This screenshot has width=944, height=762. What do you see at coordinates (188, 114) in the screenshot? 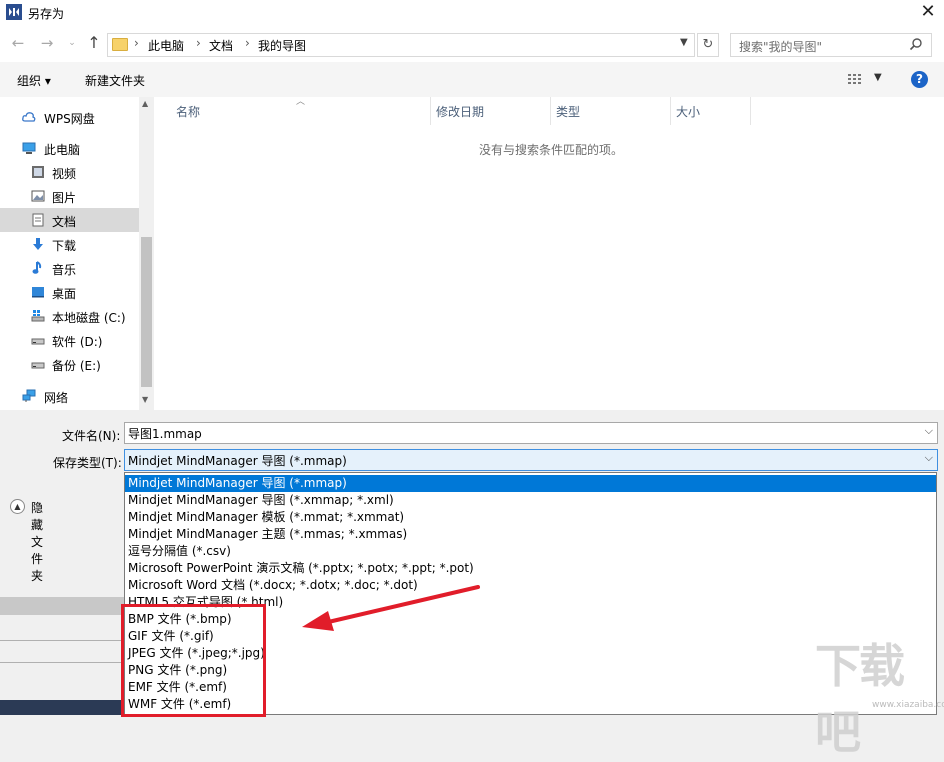
I see `column-header-name: 名称` at bounding box center [188, 114].